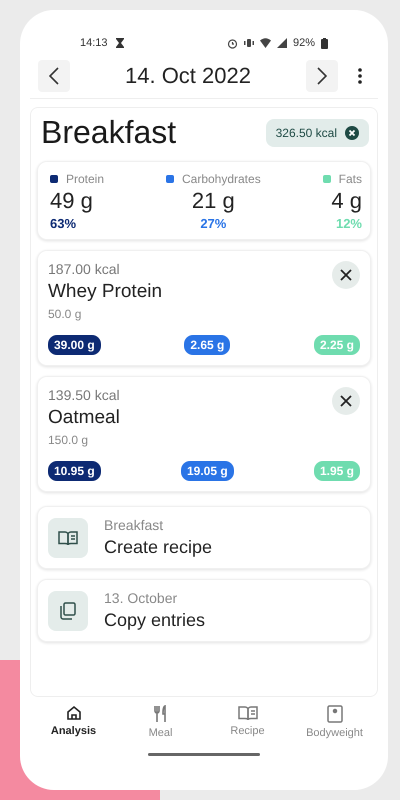 This screenshot has width=400, height=800. What do you see at coordinates (134, 525) in the screenshot?
I see `action-caption: Breakfast` at bounding box center [134, 525].